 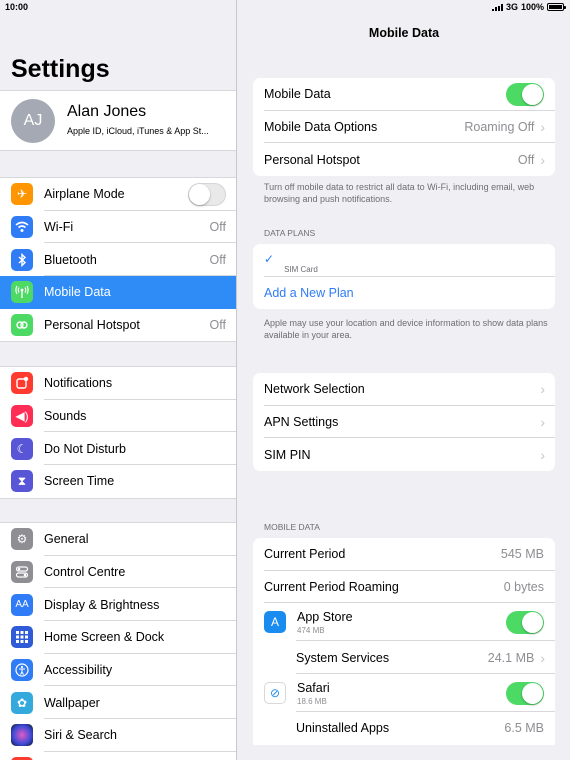 I want to click on sidebar-item-label: Sounds, so click(x=65, y=416).